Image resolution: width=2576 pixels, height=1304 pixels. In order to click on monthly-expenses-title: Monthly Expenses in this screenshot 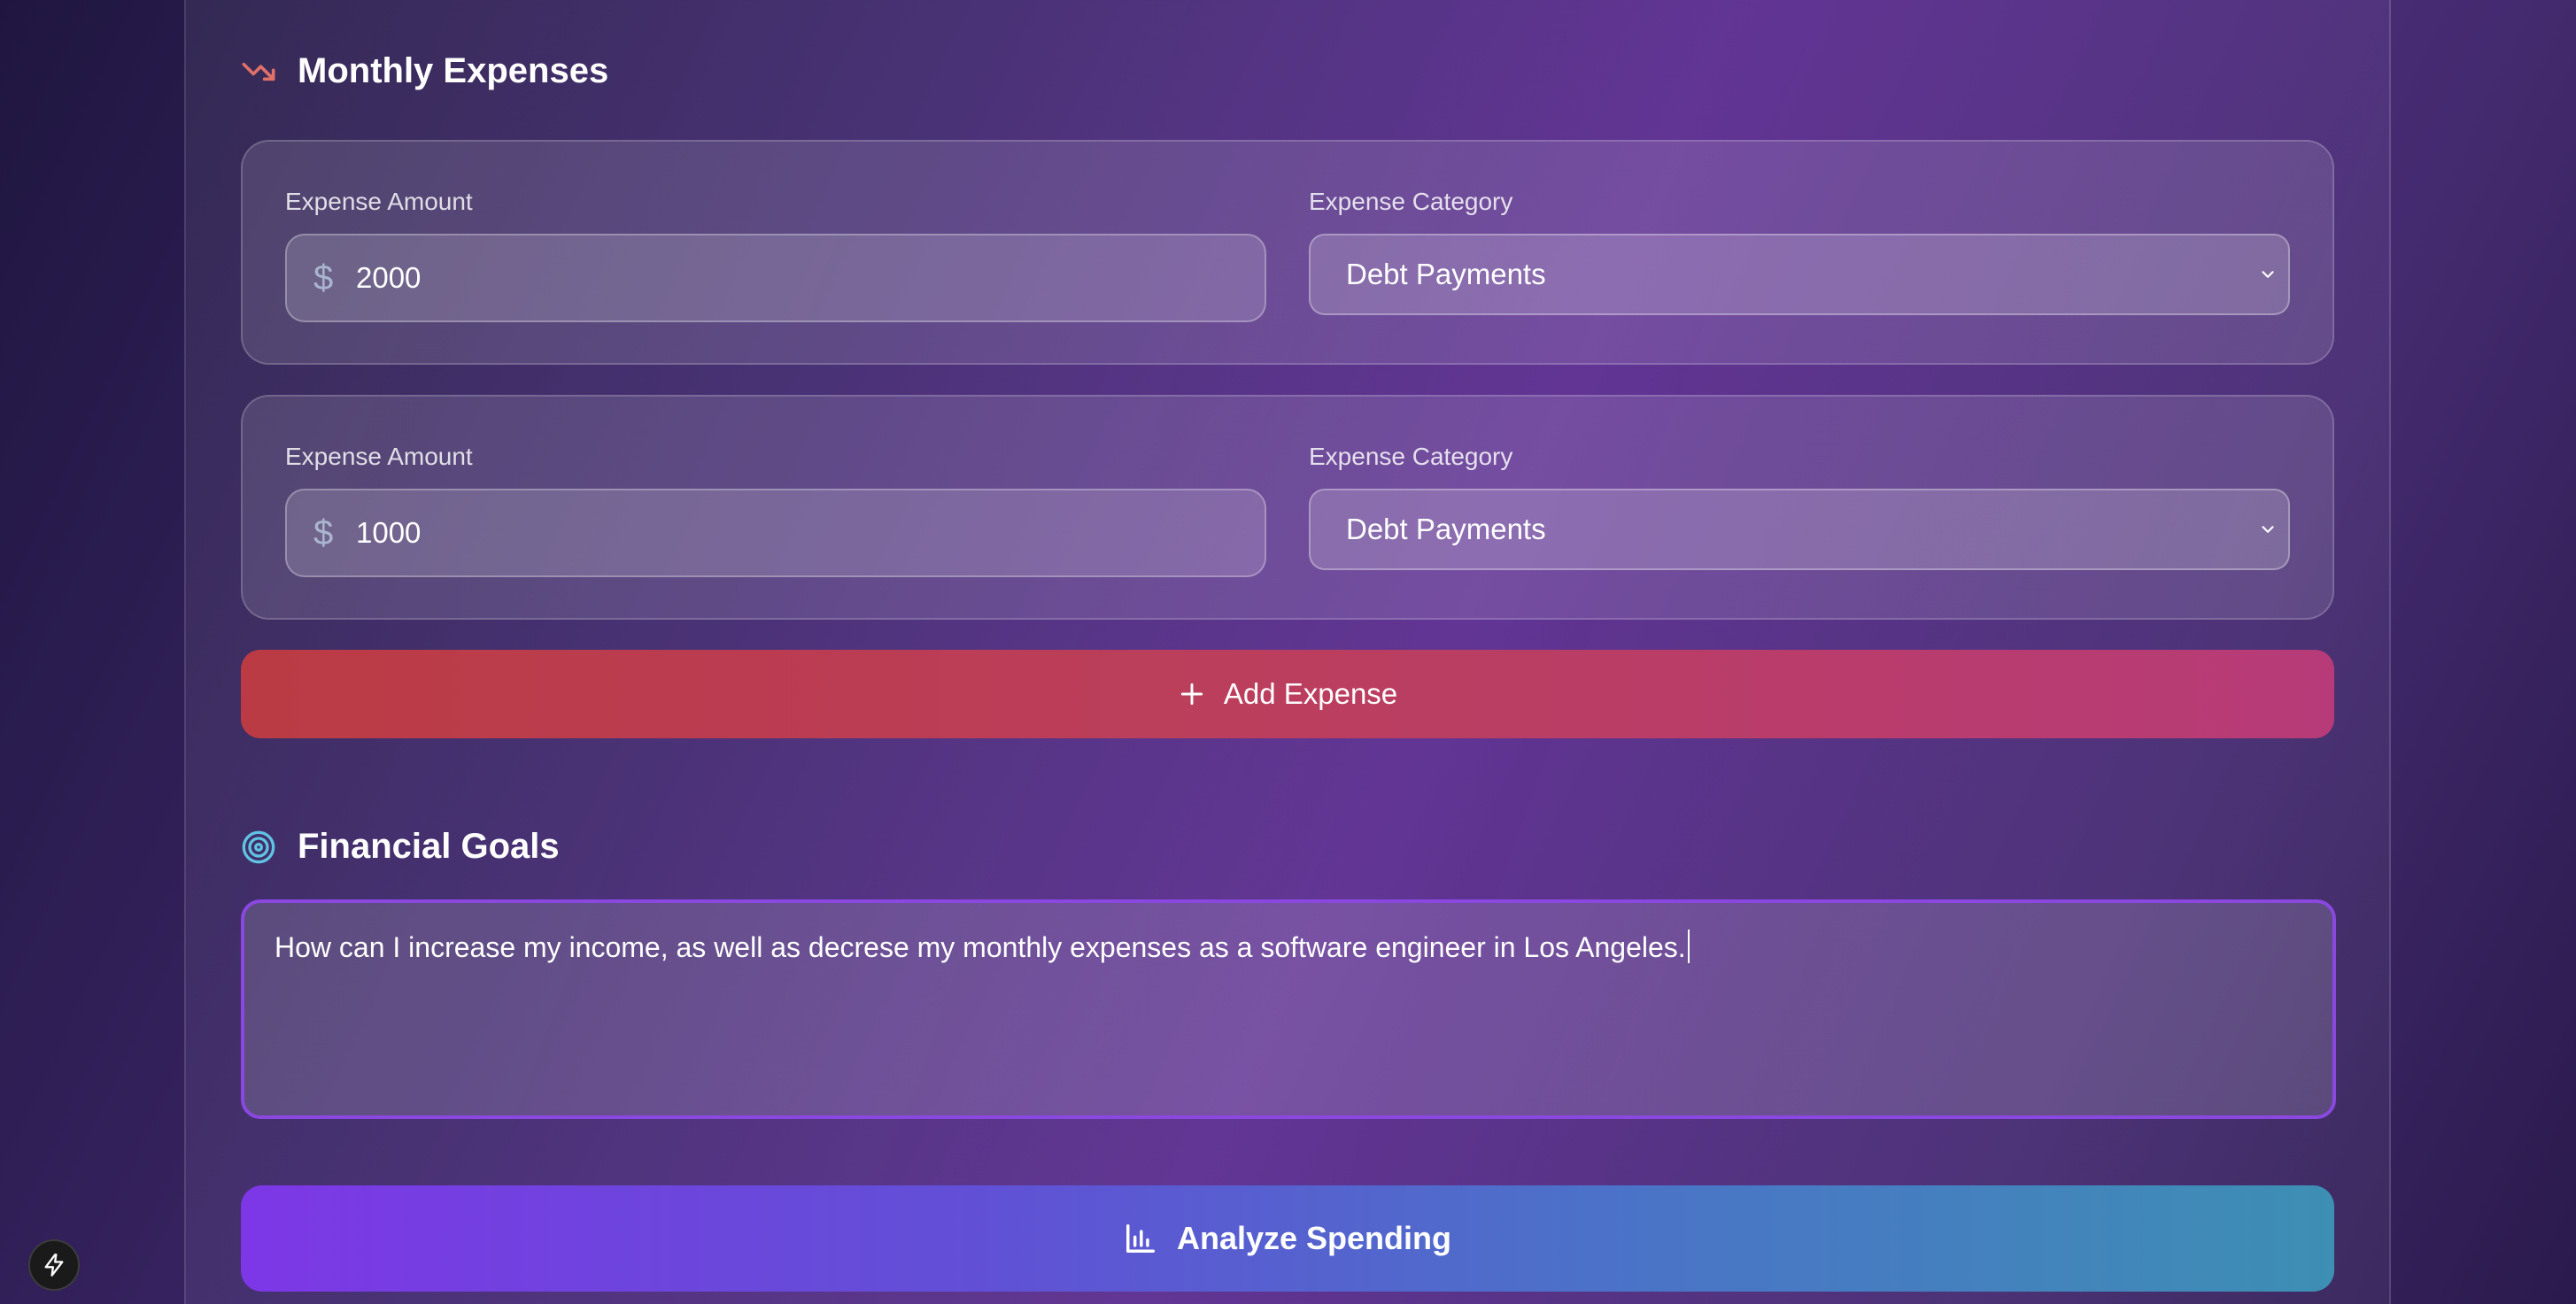, I will do `click(453, 70)`.